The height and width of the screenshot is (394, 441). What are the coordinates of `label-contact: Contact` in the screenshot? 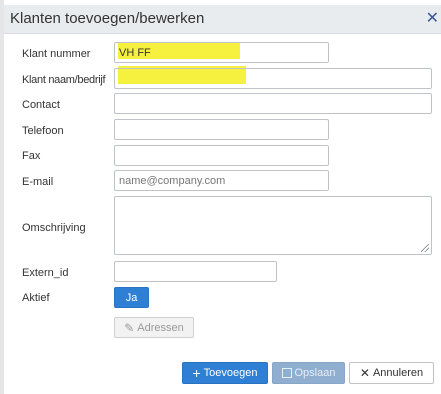 It's located at (41, 105).